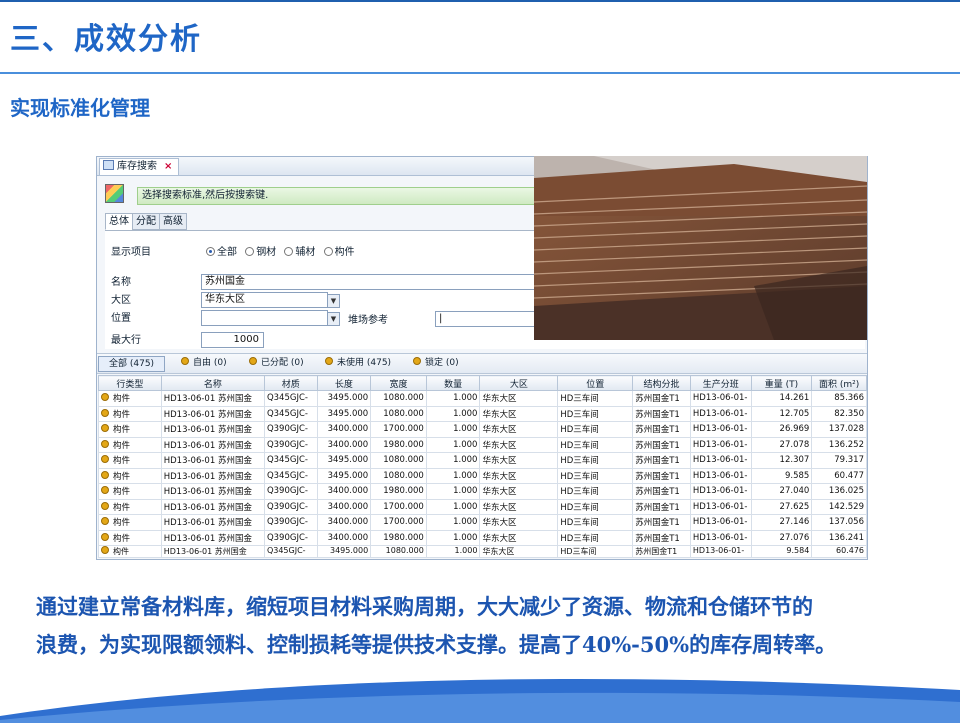  Describe the element at coordinates (839, 551) in the screenshot. I see `table-cell: 60.476` at that location.